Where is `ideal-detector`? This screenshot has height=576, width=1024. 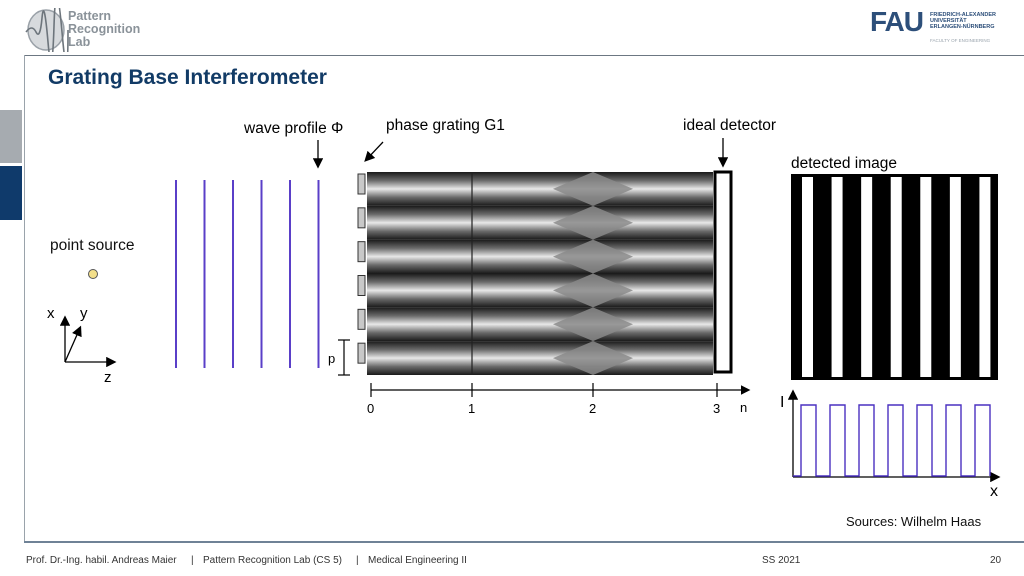 ideal-detector is located at coordinates (723, 272).